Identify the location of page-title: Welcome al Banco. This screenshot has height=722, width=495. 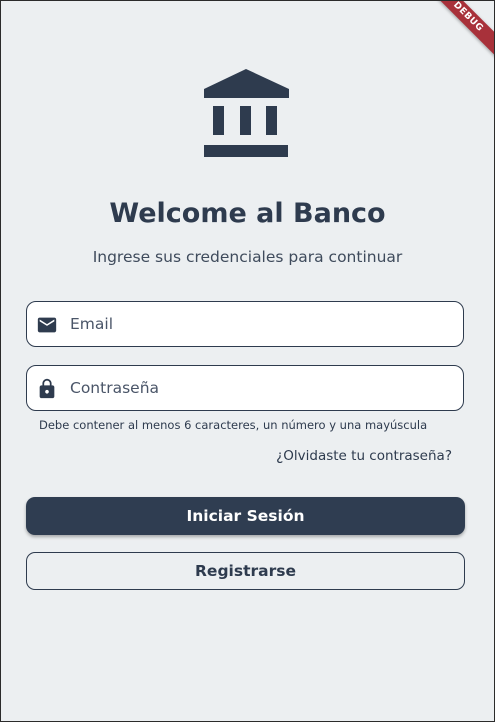
(247, 213).